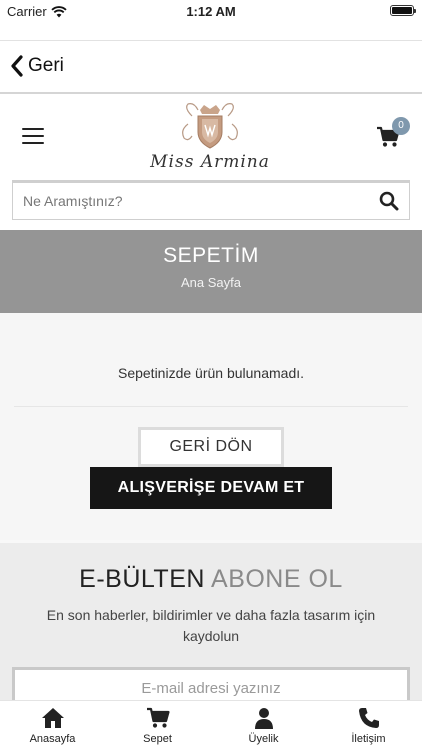 Image resolution: width=422 pixels, height=750 pixels. I want to click on newsletter-title: E-BÜLTEN ABONE OL, so click(211, 579).